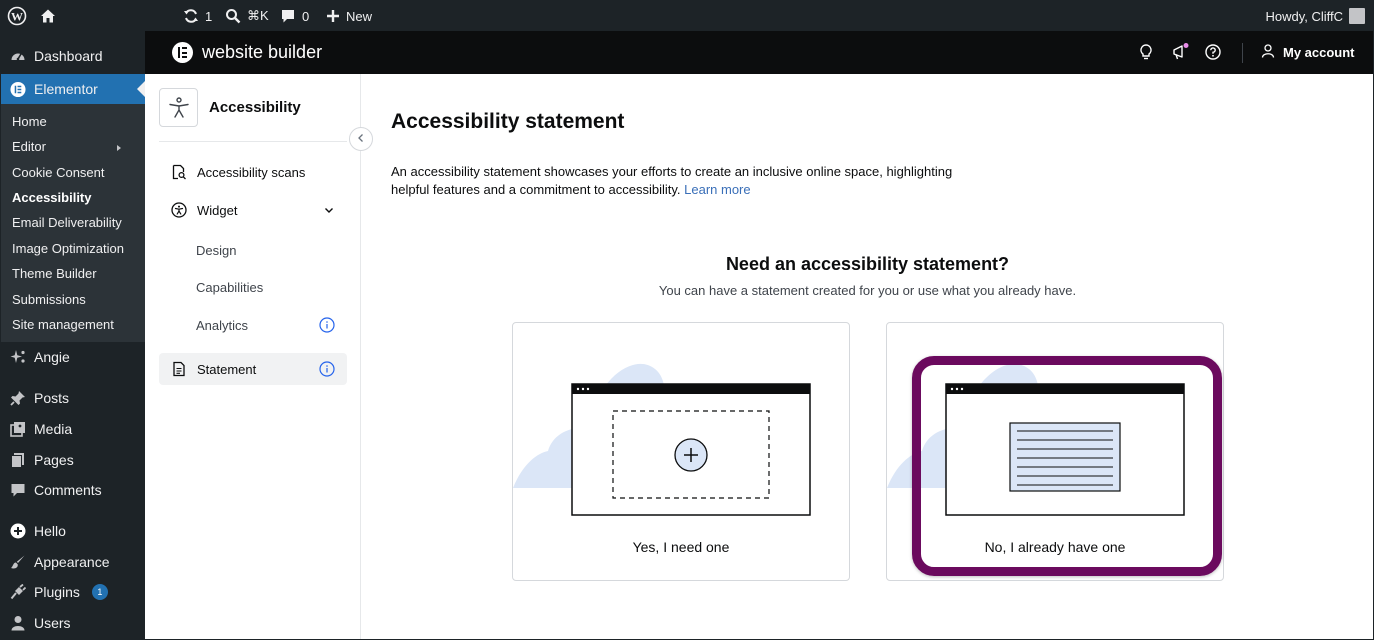 This screenshot has height=640, width=1374. Describe the element at coordinates (18, 398) in the screenshot. I see `pushpin-icon` at that location.